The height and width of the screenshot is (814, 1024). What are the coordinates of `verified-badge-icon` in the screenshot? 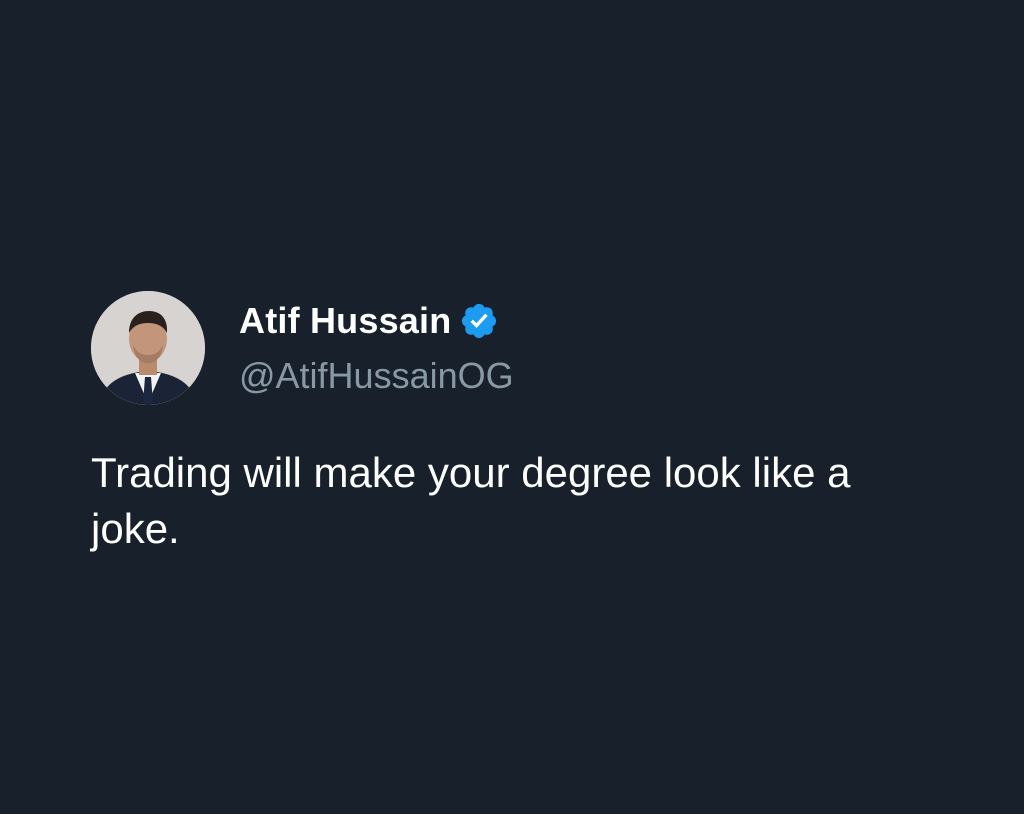 It's located at (479, 321).